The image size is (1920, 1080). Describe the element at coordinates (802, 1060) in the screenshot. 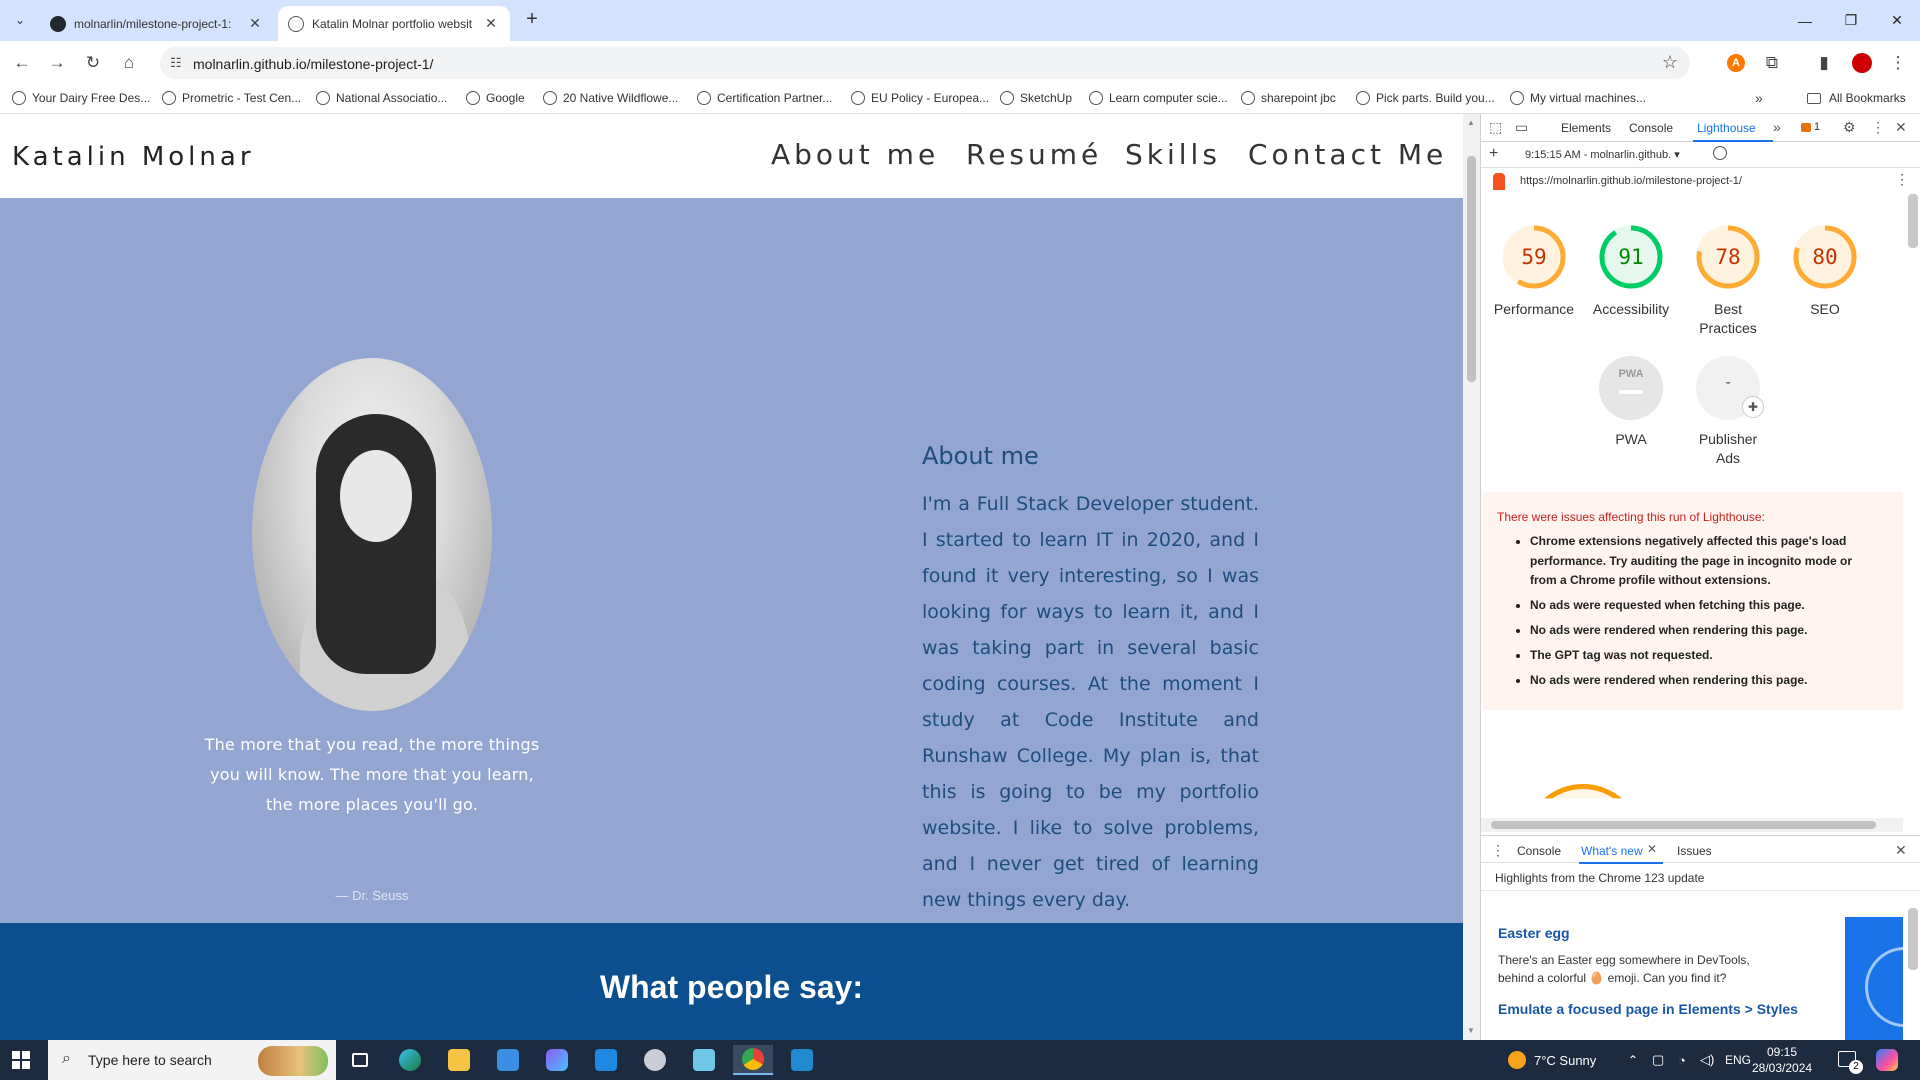

I see `vscode-icon` at that location.